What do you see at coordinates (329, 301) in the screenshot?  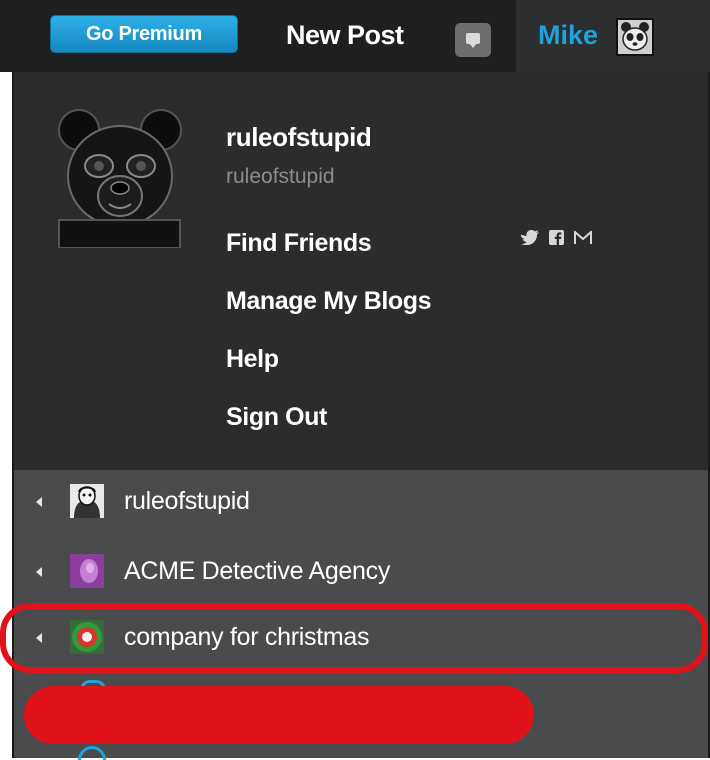 I see `manage-my-blogs-link: Manage My Blogs` at bounding box center [329, 301].